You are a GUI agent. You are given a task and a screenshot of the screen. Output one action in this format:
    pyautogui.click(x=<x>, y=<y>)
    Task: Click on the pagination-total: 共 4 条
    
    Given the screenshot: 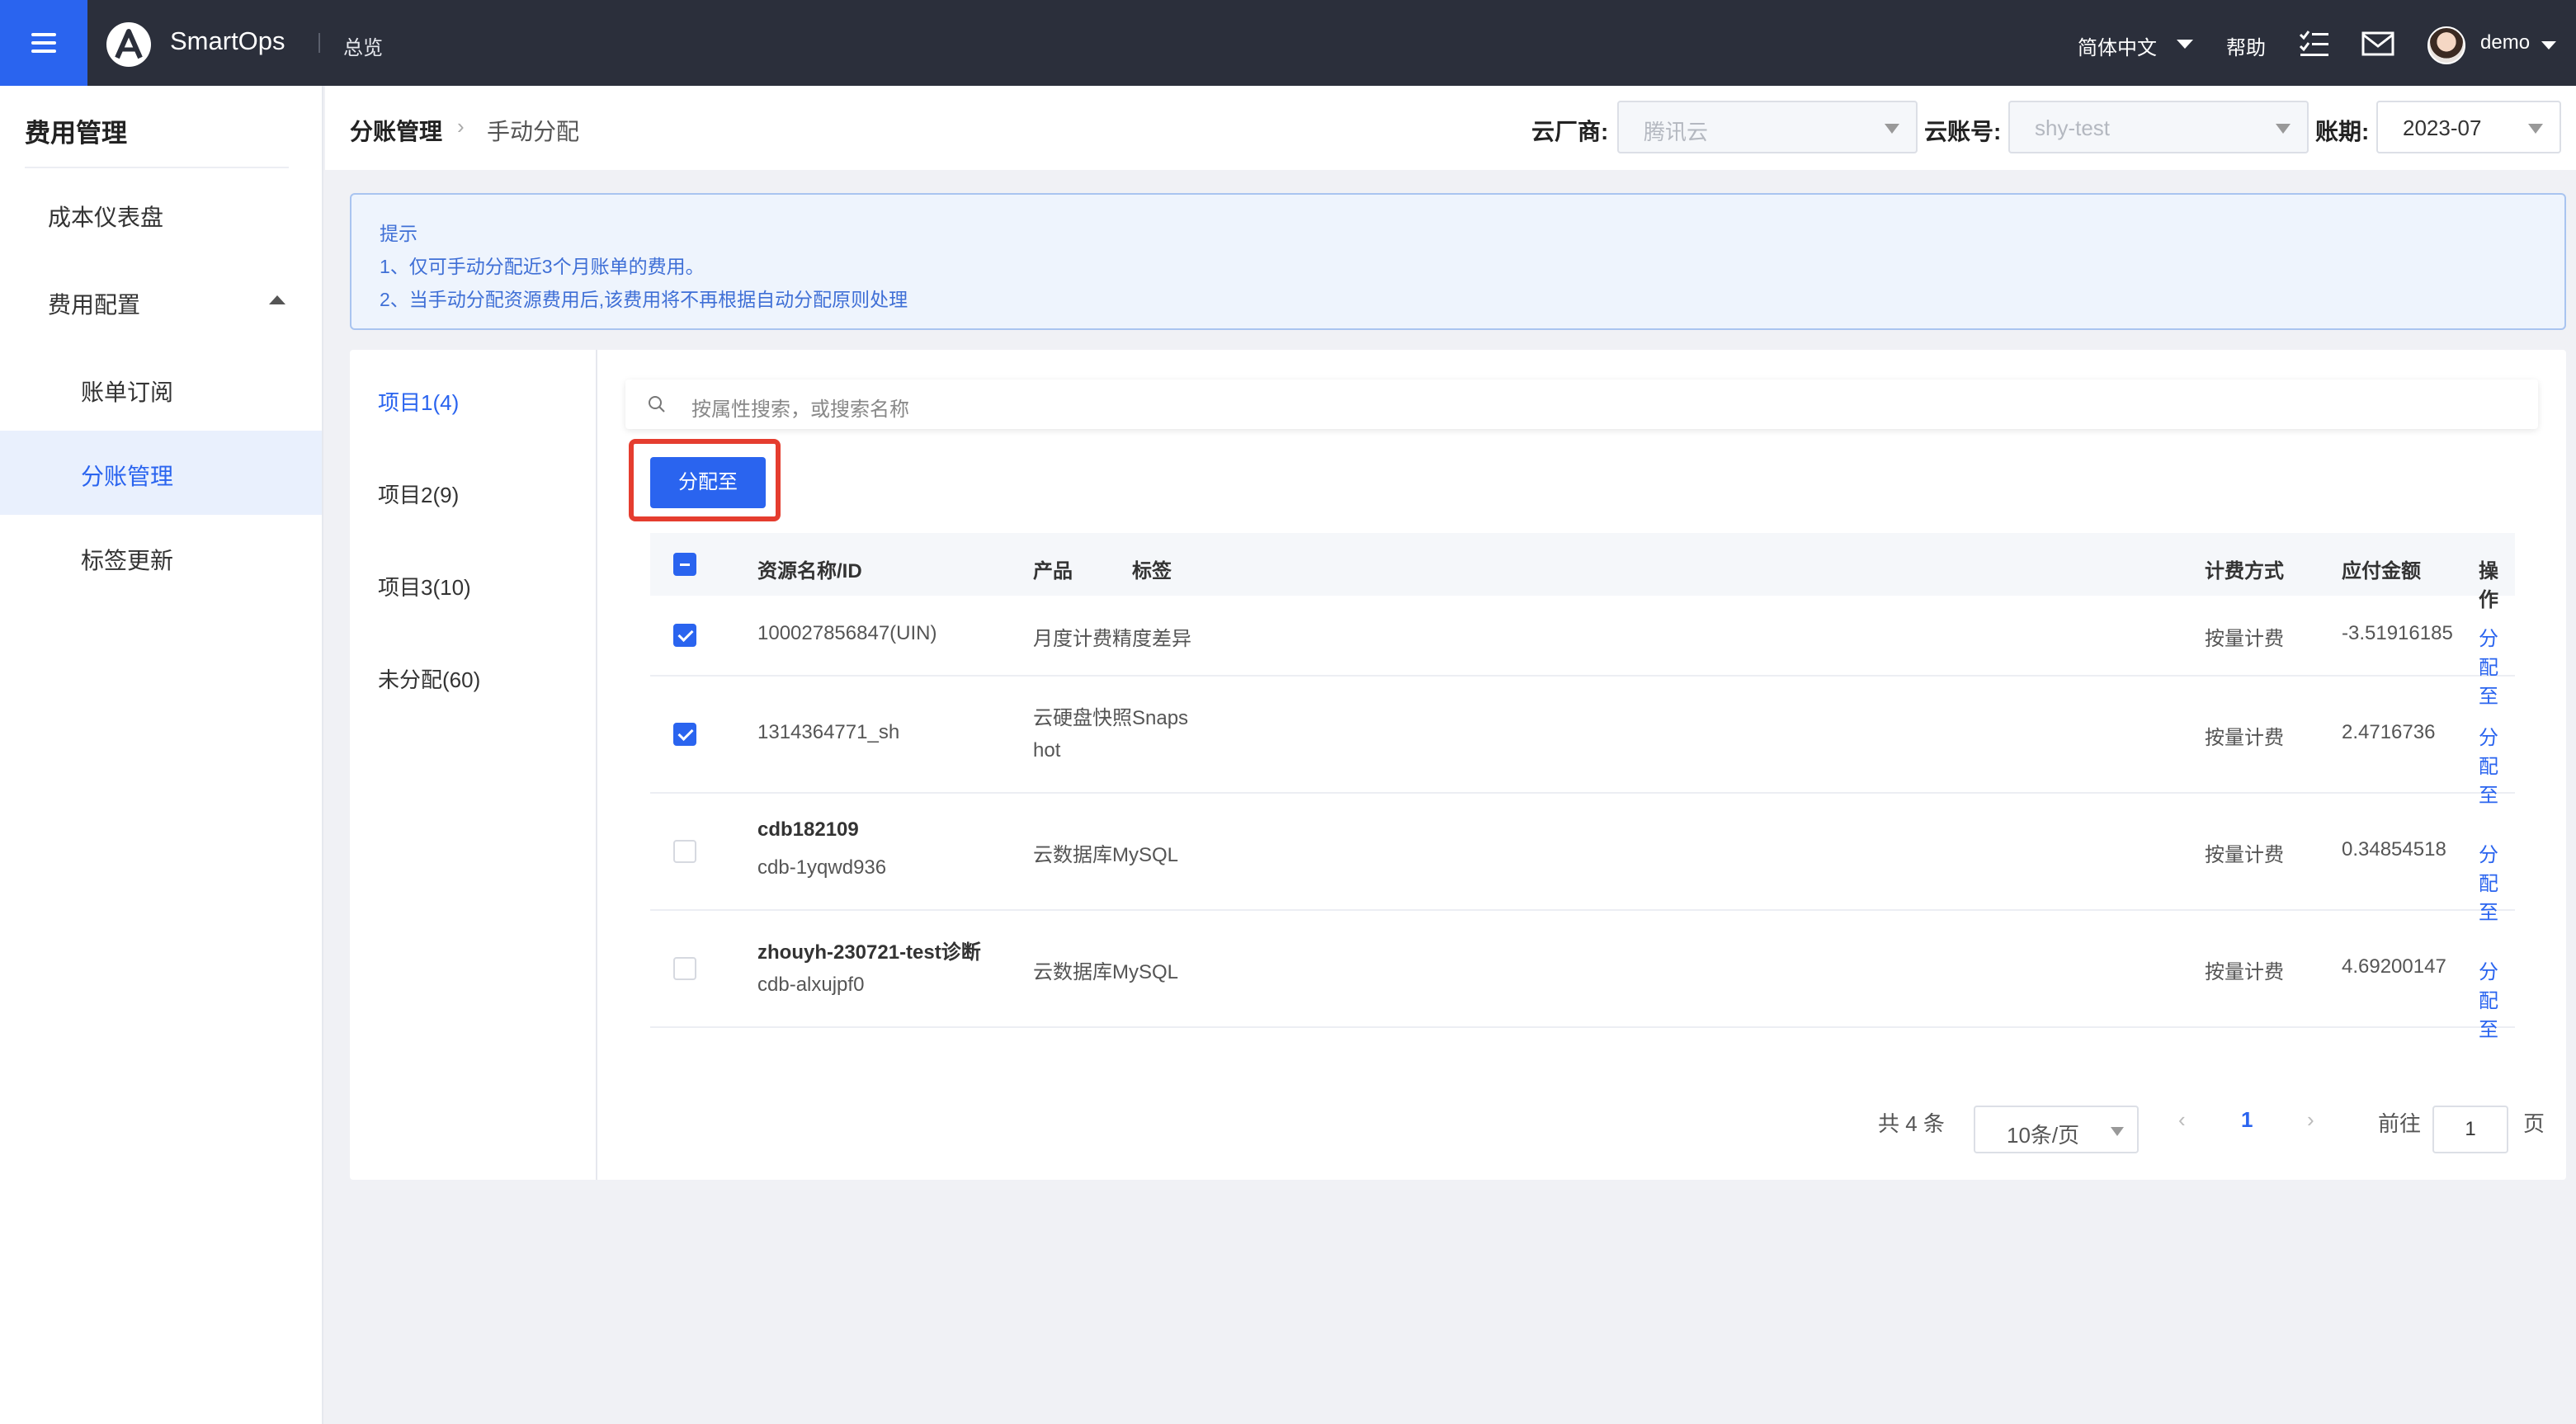 What is the action you would take?
    pyautogui.click(x=1911, y=1123)
    